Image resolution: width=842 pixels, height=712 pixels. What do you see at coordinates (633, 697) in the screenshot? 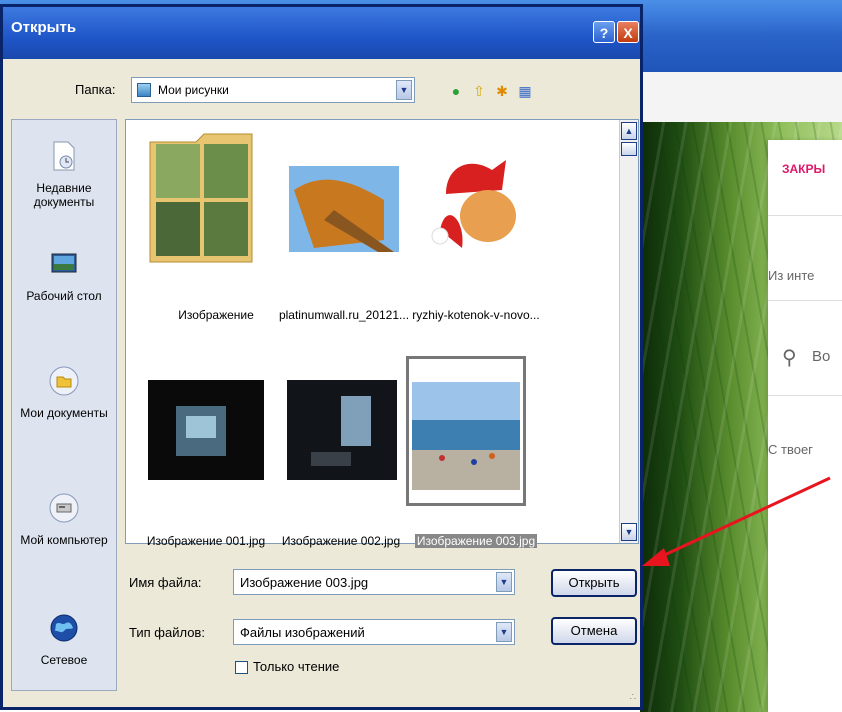
I see `resize-grip-icon: ∴` at bounding box center [633, 697].